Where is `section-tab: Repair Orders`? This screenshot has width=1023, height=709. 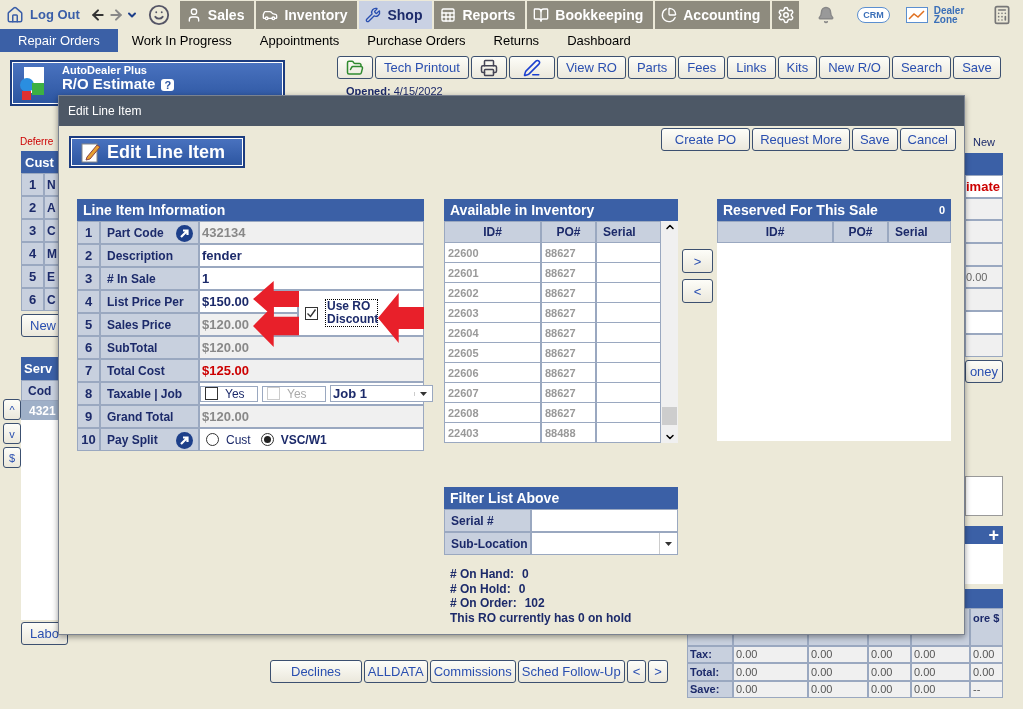
section-tab: Repair Orders is located at coordinates (59, 40).